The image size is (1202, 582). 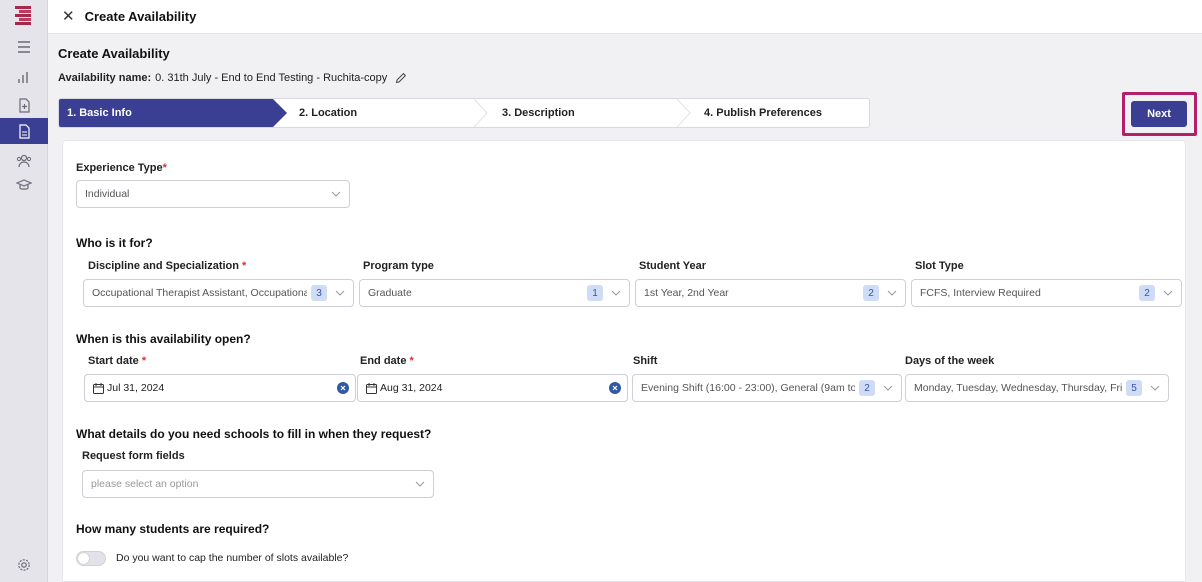 What do you see at coordinates (91, 558) in the screenshot?
I see `cap-slots-toggle` at bounding box center [91, 558].